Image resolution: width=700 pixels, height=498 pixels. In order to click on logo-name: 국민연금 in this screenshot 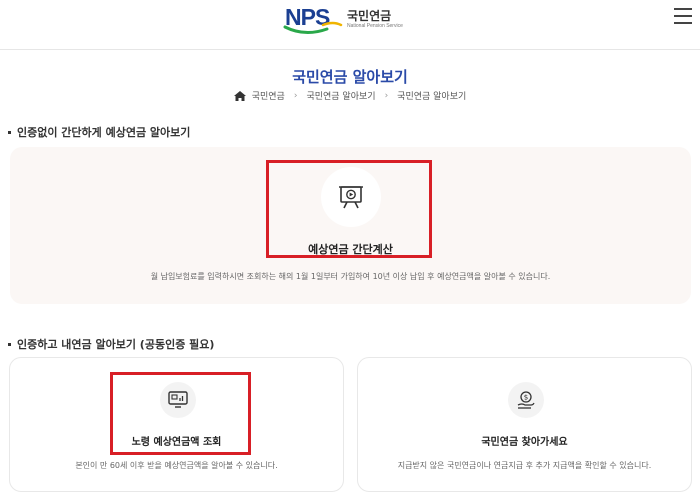, I will do `click(369, 15)`.